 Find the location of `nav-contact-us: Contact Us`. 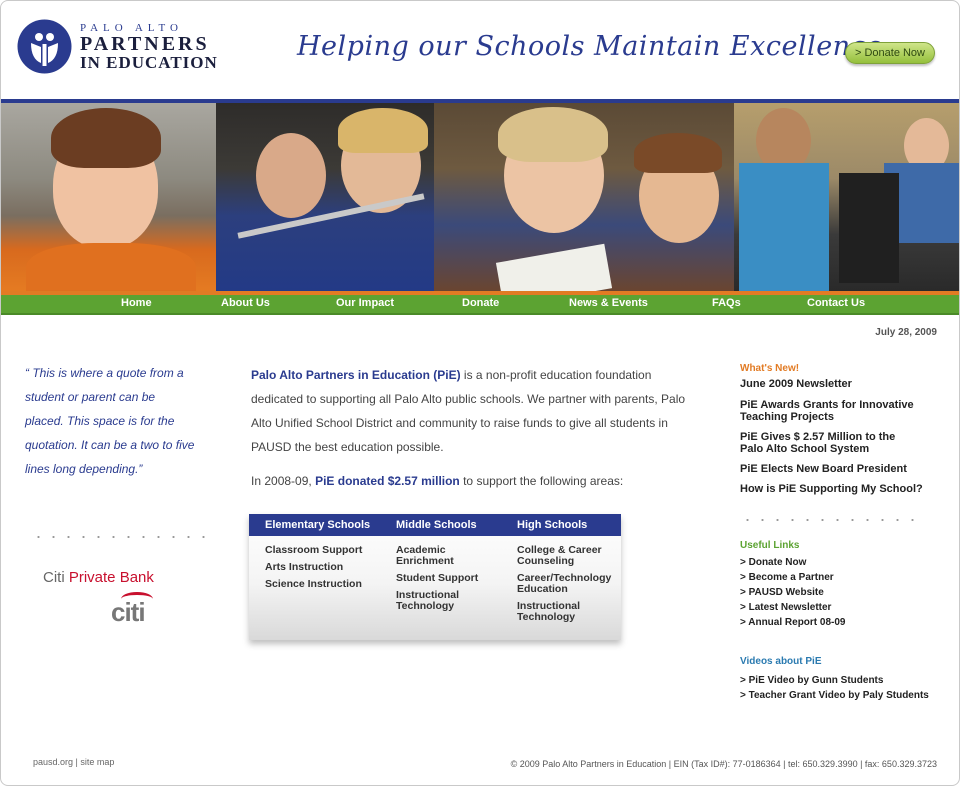

nav-contact-us: Contact Us is located at coordinates (836, 303).